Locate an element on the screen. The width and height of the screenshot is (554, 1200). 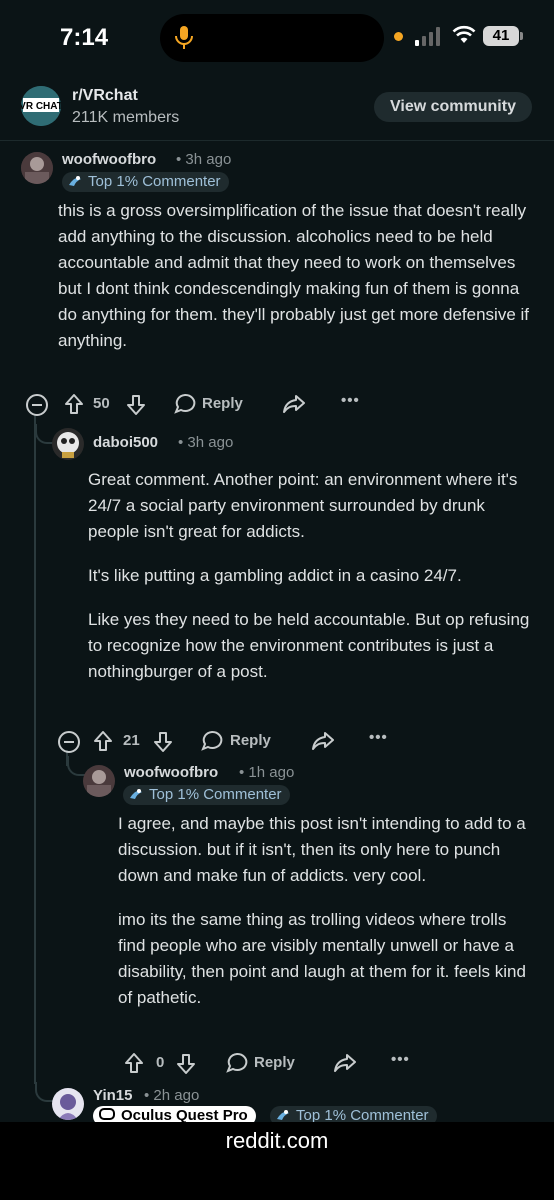
comment-time-value: 2h ago is located at coordinates (176, 1095).